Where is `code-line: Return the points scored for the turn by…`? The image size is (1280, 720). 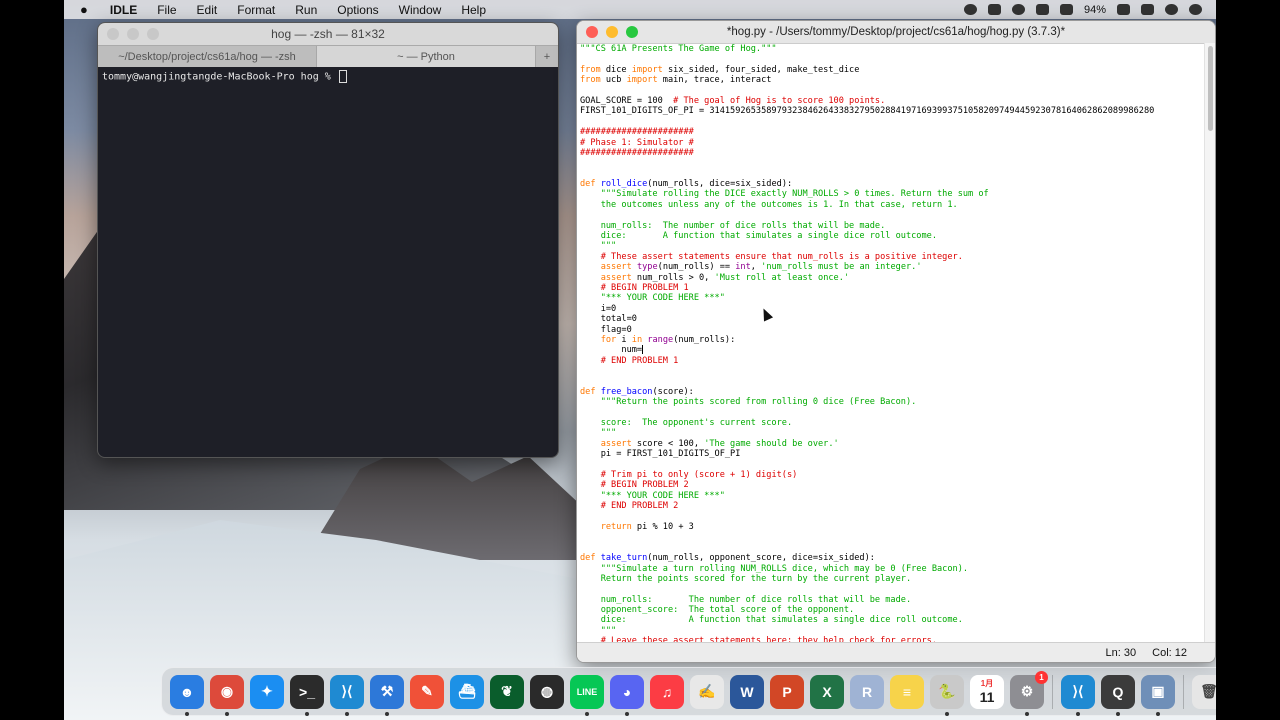
code-line: Return the points scored for the turn by… is located at coordinates (891, 579).